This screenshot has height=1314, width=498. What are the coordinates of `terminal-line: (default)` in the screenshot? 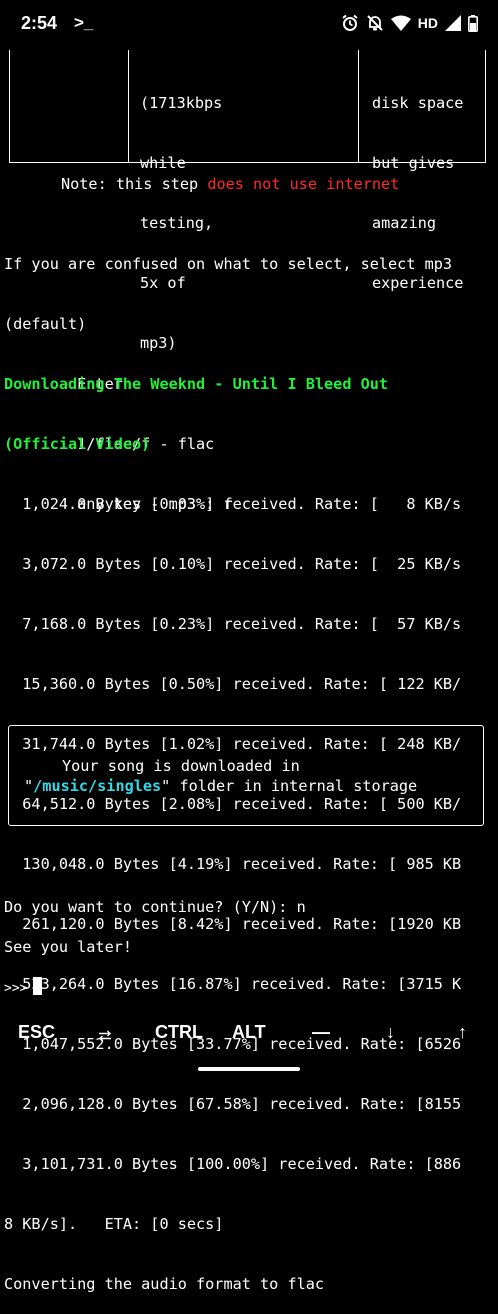 It's located at (45, 324).